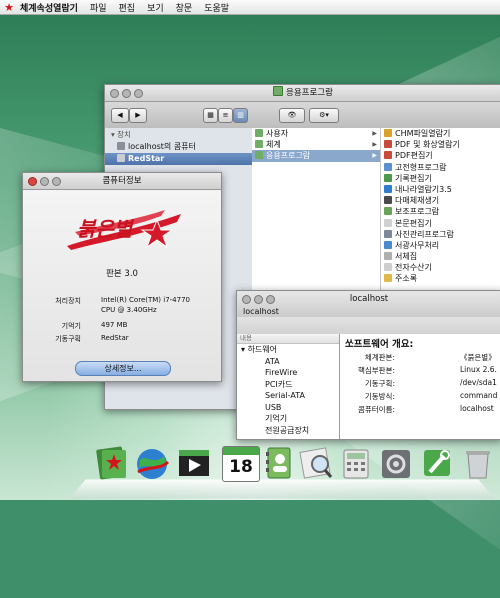  What do you see at coordinates (379, 383) in the screenshot?
I see `sw-row-key: 기동구획:` at bounding box center [379, 383].